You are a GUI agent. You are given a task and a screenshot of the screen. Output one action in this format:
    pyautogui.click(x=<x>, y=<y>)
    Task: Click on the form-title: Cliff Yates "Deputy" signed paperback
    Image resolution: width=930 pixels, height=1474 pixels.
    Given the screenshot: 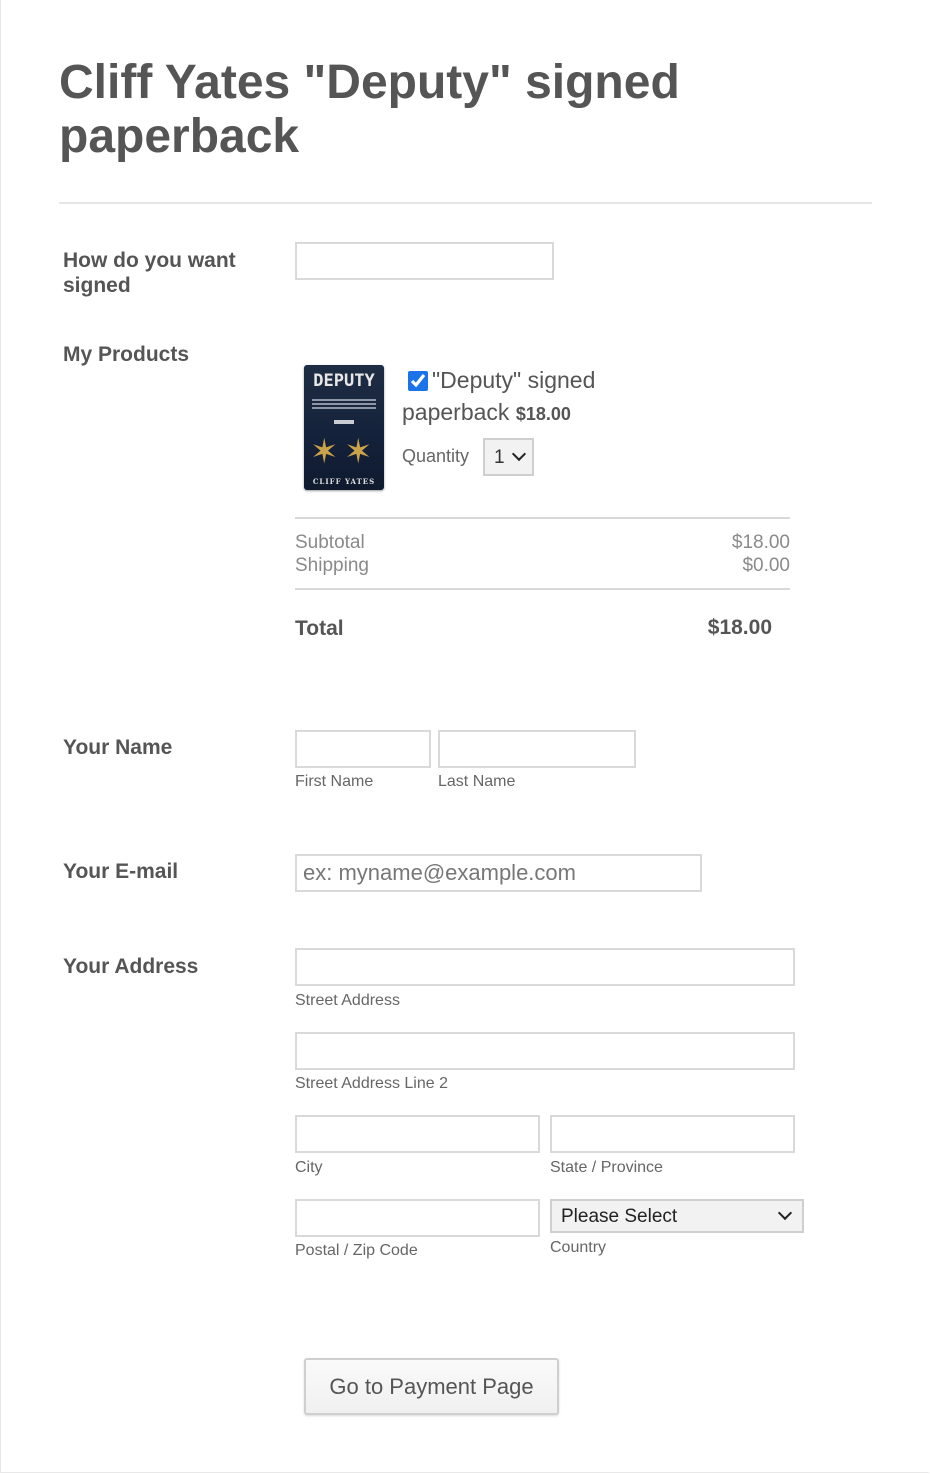 What is the action you would take?
    pyautogui.click(x=369, y=109)
    